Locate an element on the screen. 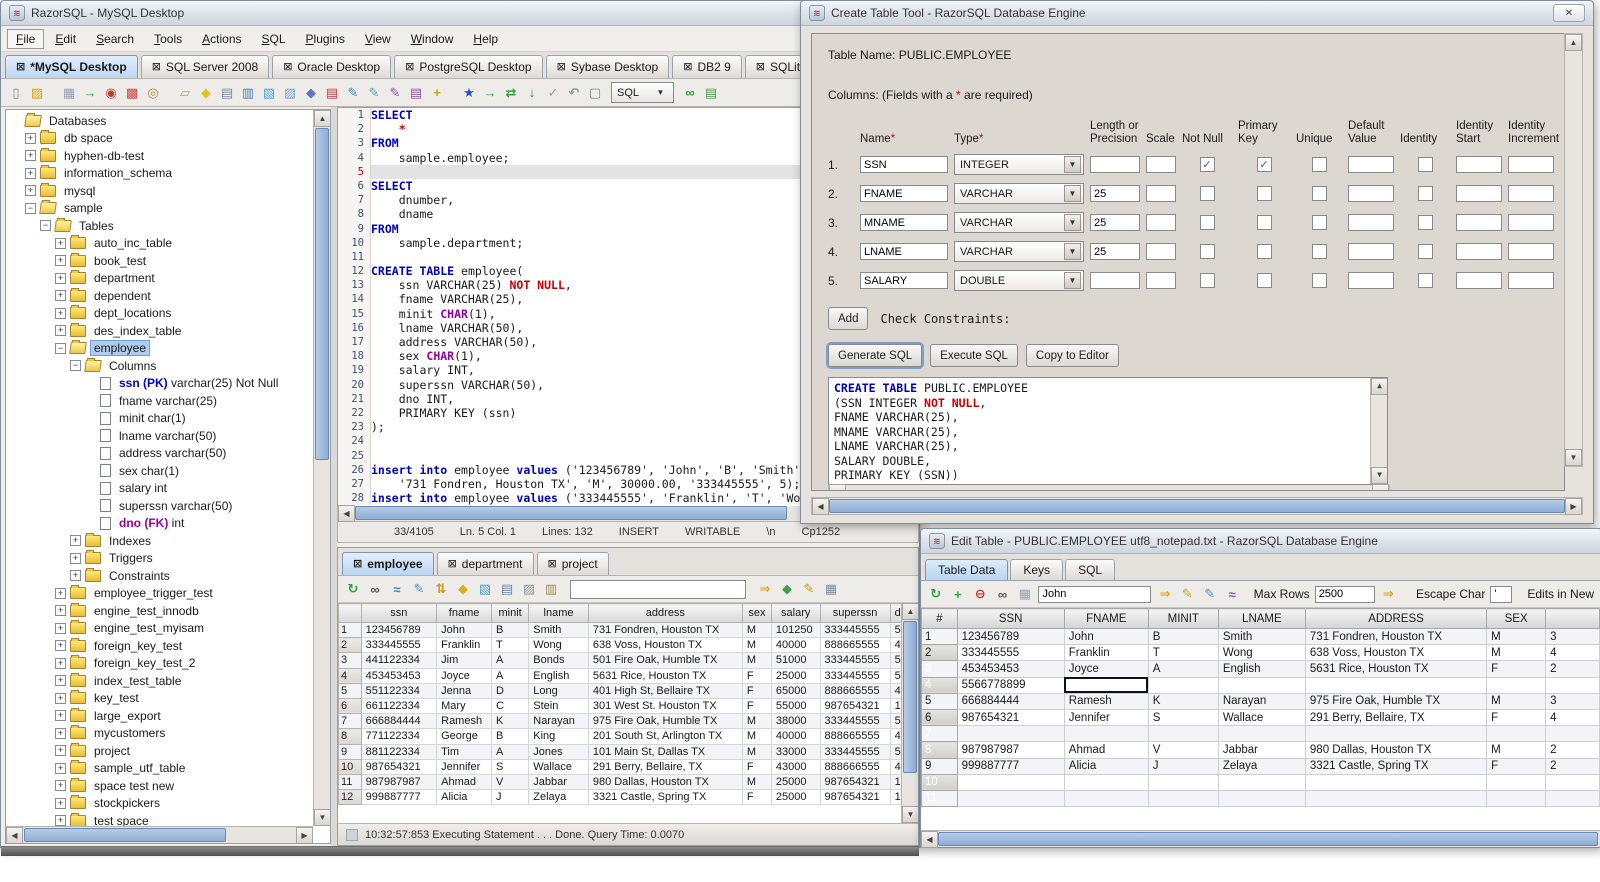 This screenshot has height=882, width=1600. column-type-dropdown: DOUBLE ▼ is located at coordinates (1019, 280).